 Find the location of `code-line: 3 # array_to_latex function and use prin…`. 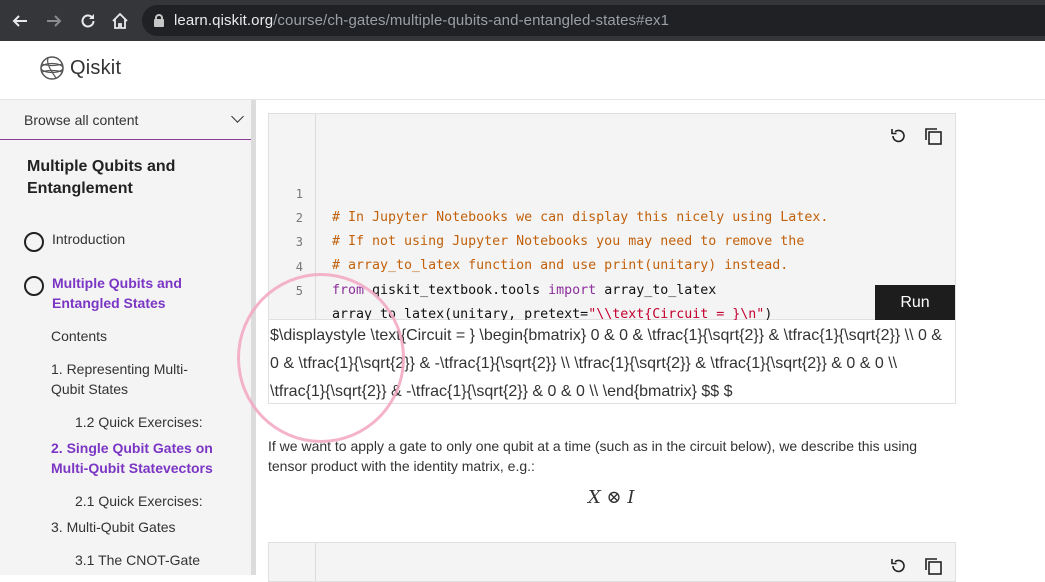

code-line: 3 # array_to_latex function and use prin… is located at coordinates (542, 254).